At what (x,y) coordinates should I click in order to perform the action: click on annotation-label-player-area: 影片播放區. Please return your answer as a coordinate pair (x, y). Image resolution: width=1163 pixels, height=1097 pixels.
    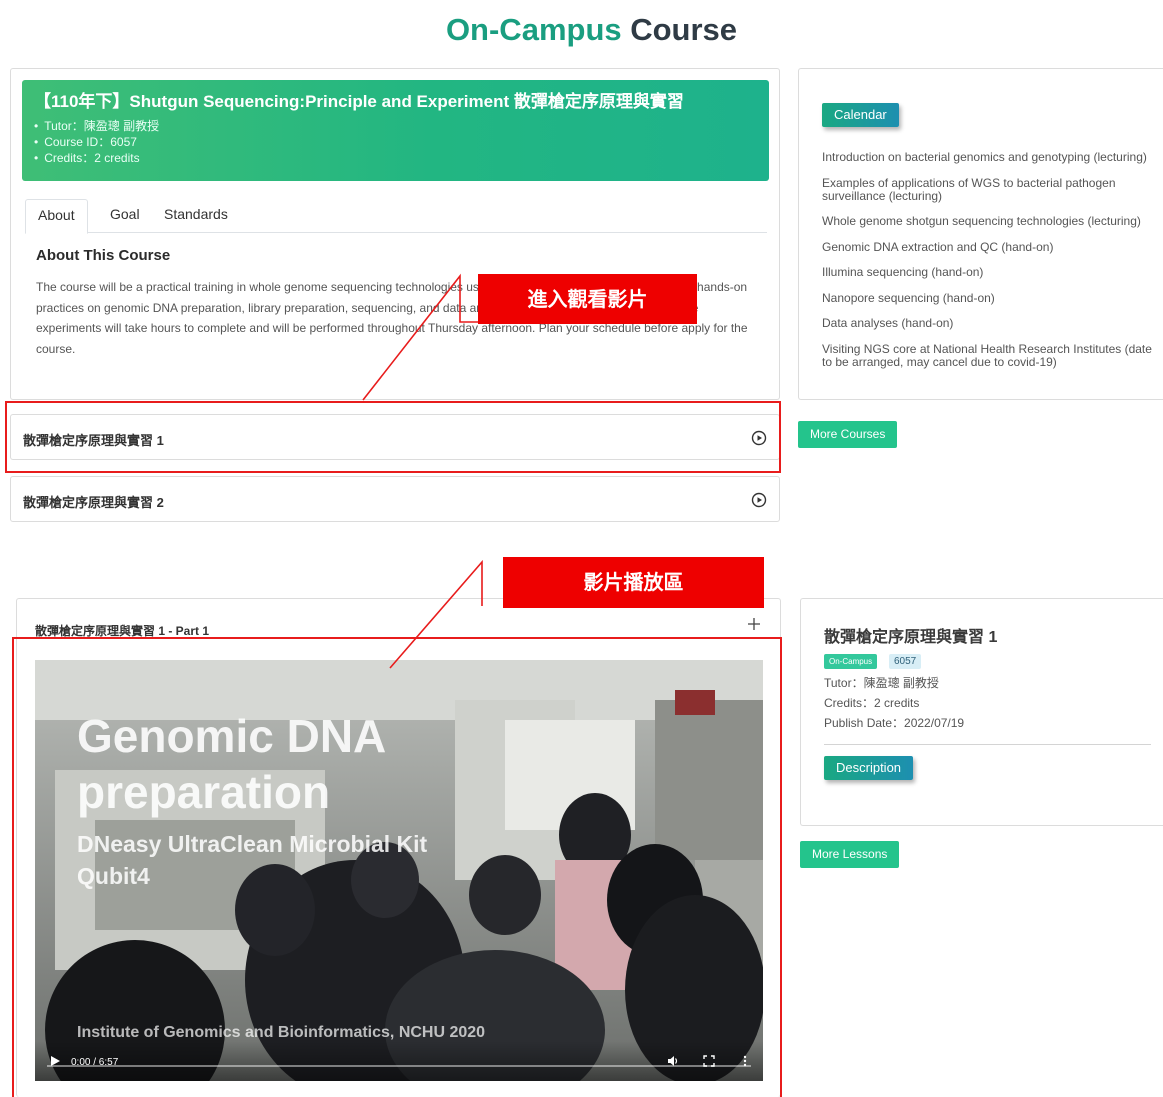
    Looking at the image, I should click on (633, 582).